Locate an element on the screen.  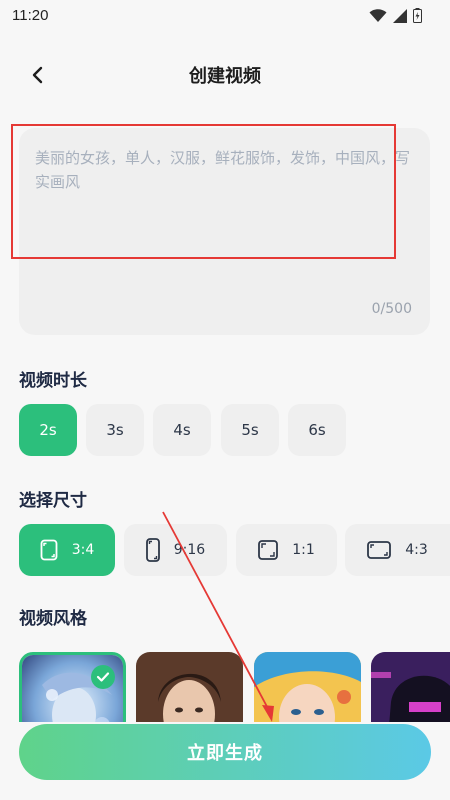
duration-option-3s: 3s is located at coordinates (115, 430).